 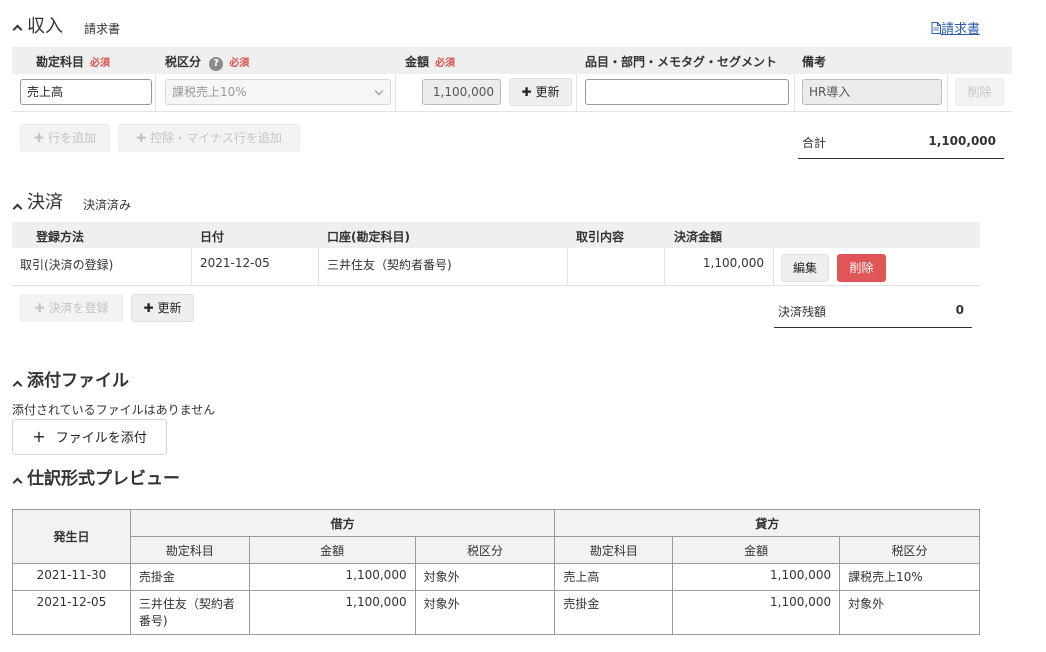 What do you see at coordinates (17, 208) in the screenshot?
I see `settlement-collapse-icon` at bounding box center [17, 208].